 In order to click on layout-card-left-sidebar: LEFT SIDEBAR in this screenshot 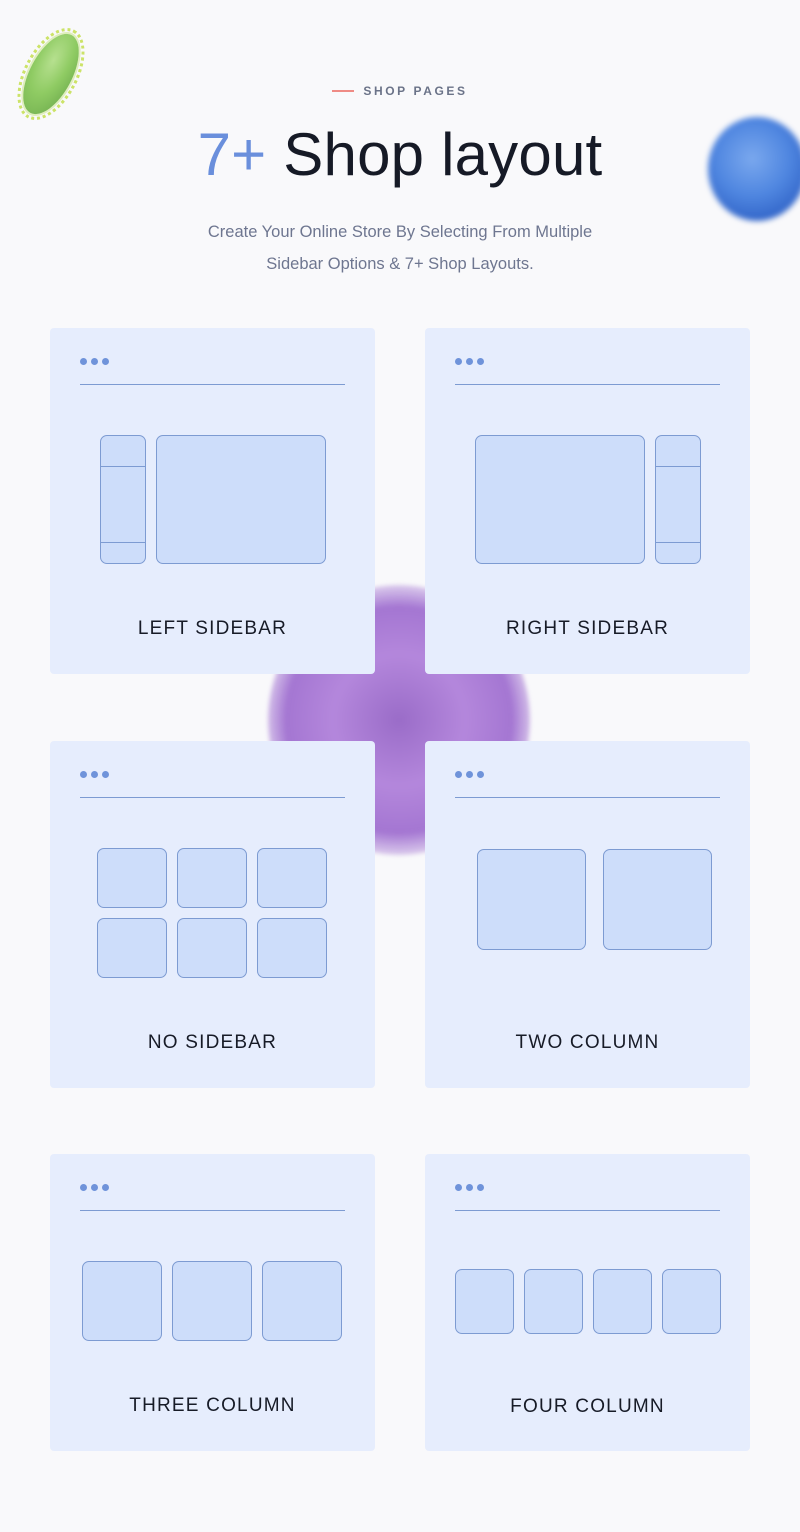, I will do `click(212, 501)`.